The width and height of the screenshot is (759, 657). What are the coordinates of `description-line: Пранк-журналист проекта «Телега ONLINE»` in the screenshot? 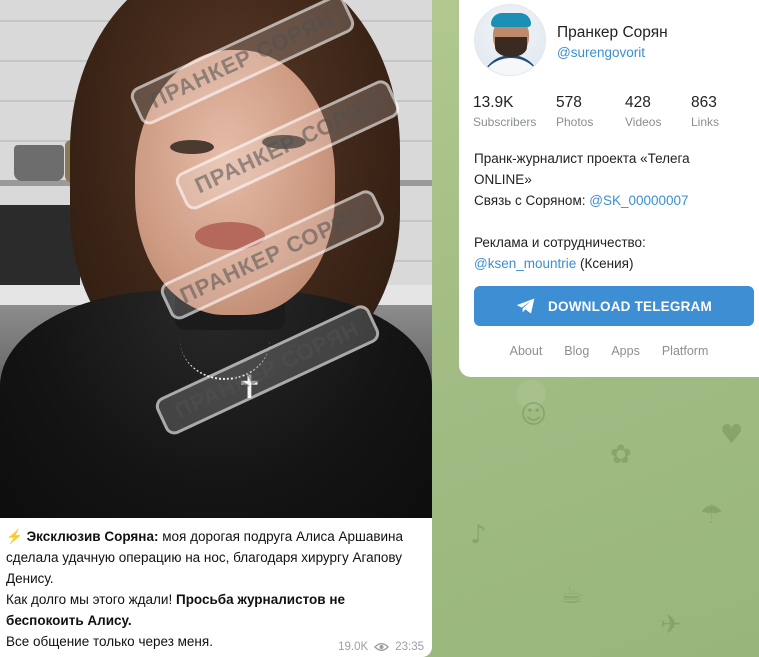 It's located at (582, 169).